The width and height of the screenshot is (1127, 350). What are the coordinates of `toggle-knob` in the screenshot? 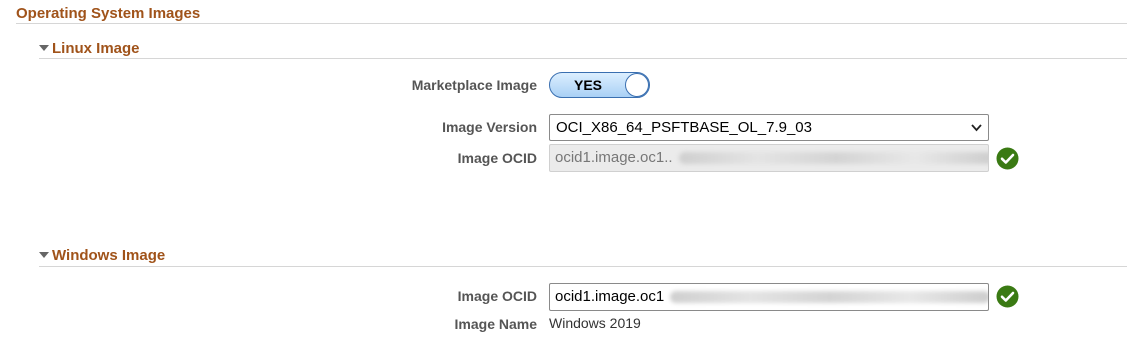 It's located at (637, 85).